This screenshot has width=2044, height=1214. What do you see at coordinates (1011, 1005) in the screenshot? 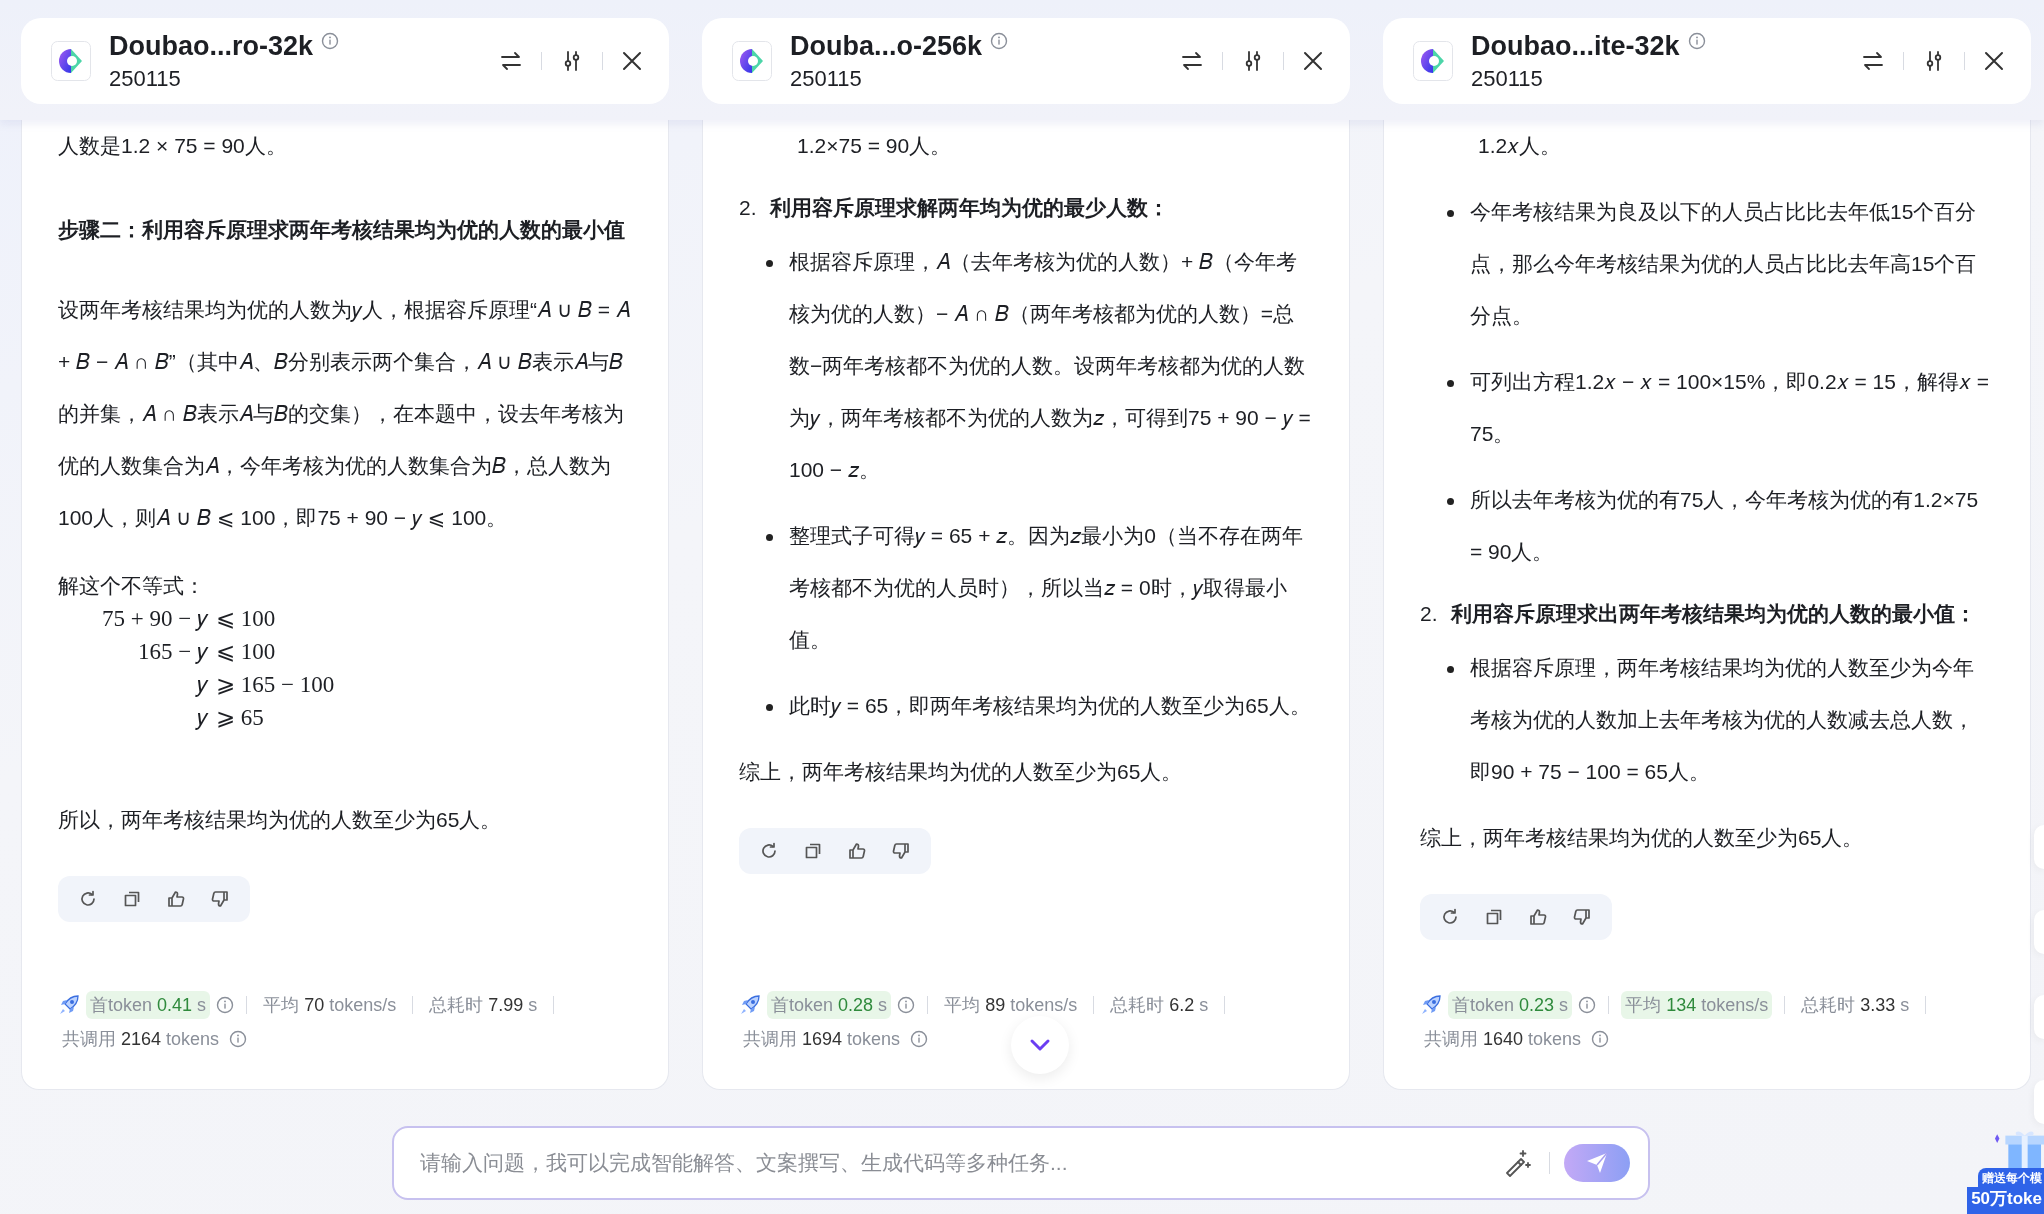
I see `stat-text: 平均 89 tokens/s` at bounding box center [1011, 1005].